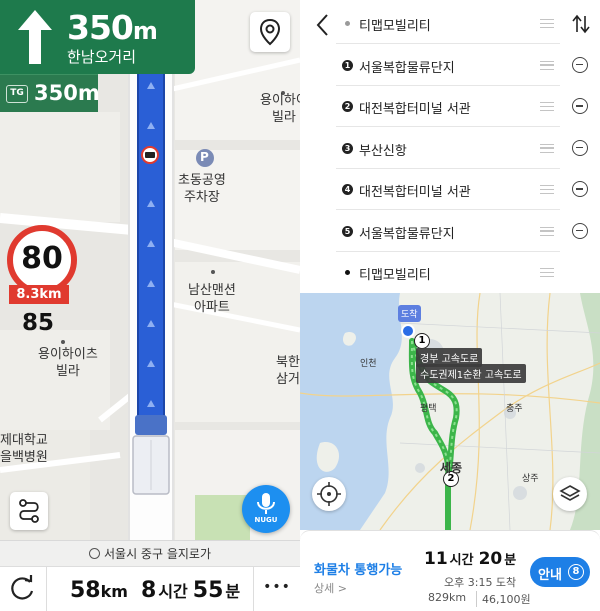  Describe the element at coordinates (347, 272) in the screenshot. I see `destination-dot-icon` at that location.